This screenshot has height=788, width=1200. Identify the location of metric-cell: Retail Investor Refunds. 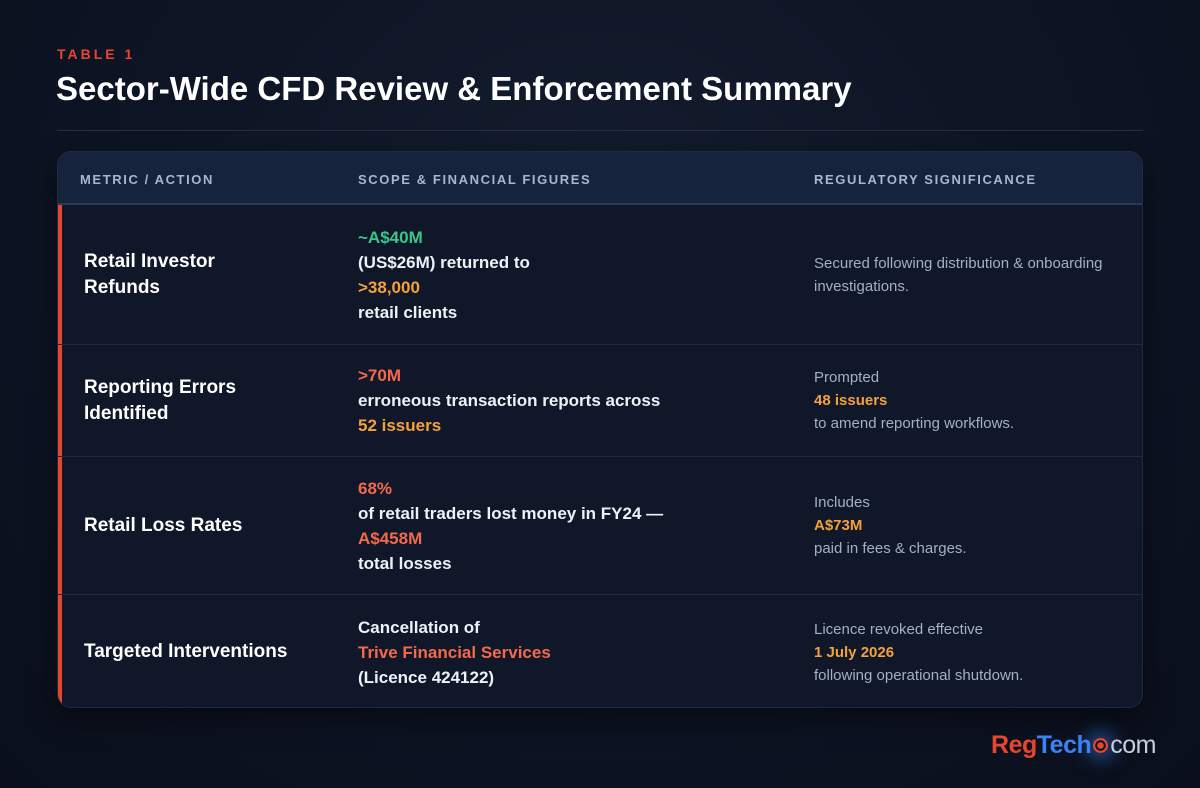
(209, 274).